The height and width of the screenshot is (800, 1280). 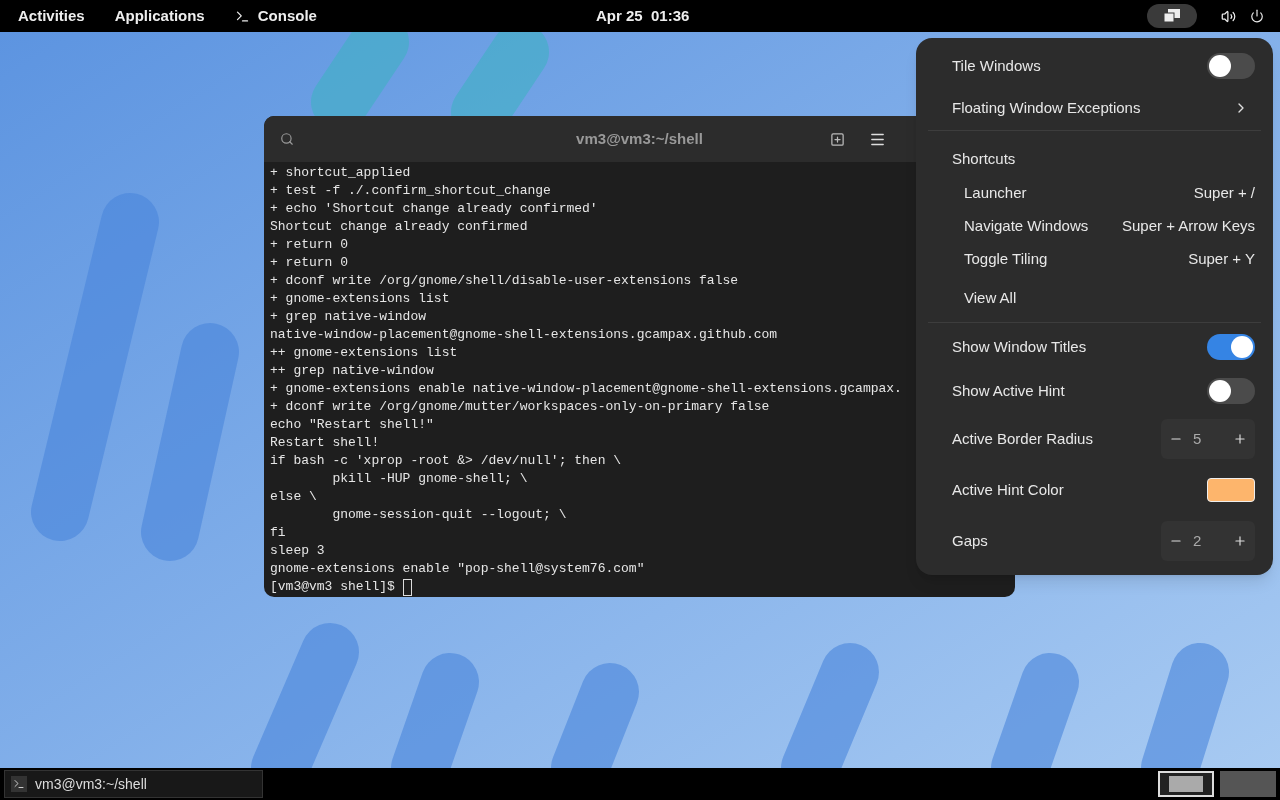 What do you see at coordinates (1022, 438) in the screenshot?
I see `menu-label: Active Border Radius` at bounding box center [1022, 438].